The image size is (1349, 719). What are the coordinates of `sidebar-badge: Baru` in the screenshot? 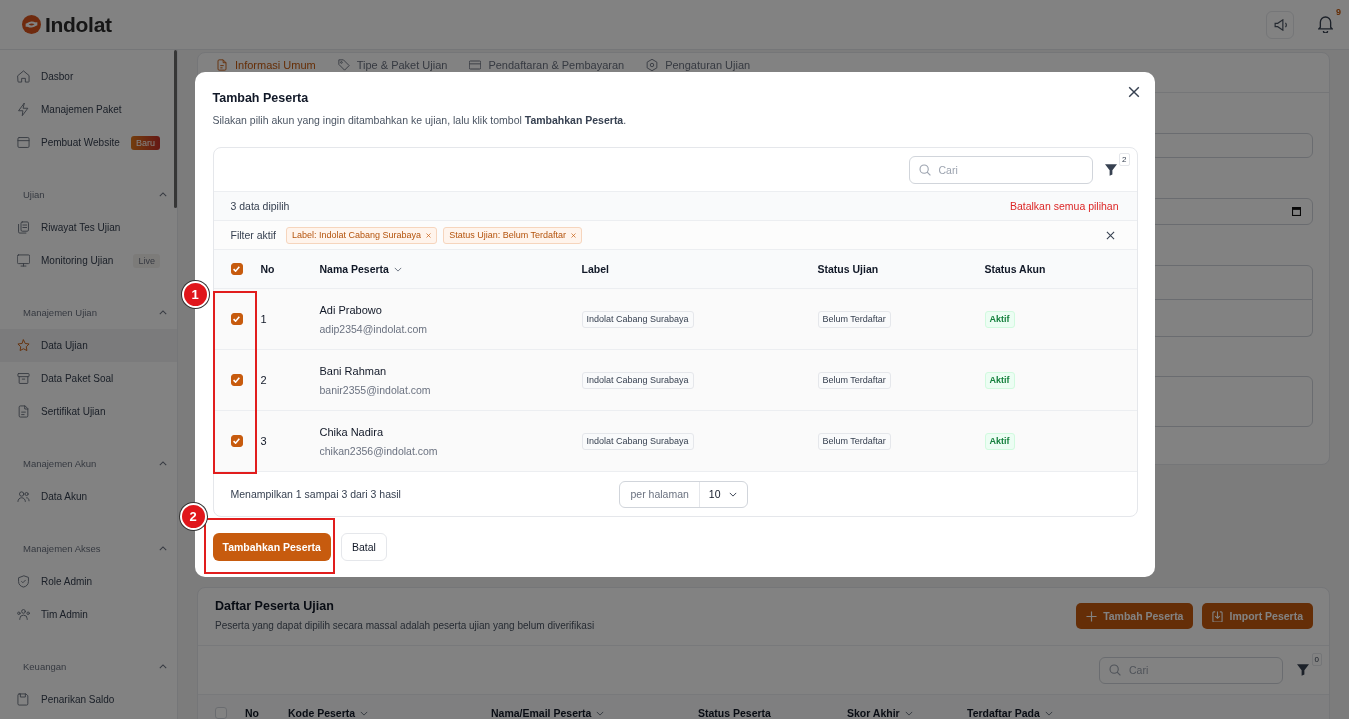 It's located at (145, 142).